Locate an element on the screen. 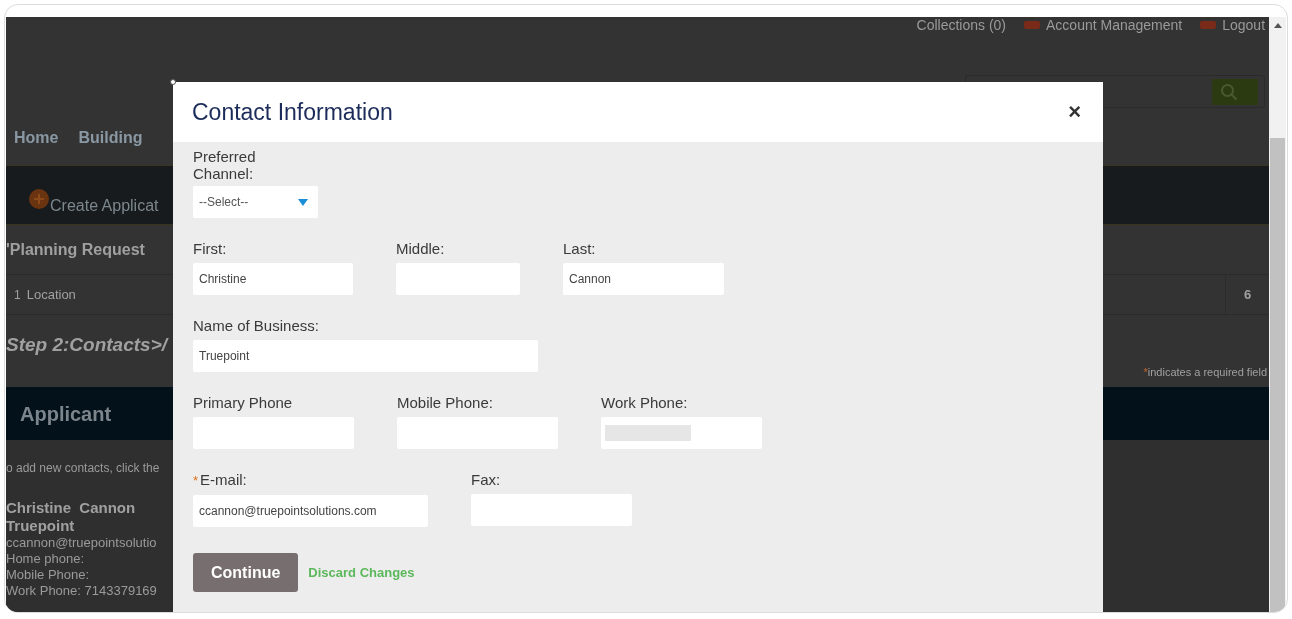 Image resolution: width=1292 pixels, height=619 pixels. table-cell-text: 6 is located at coordinates (1247, 294).